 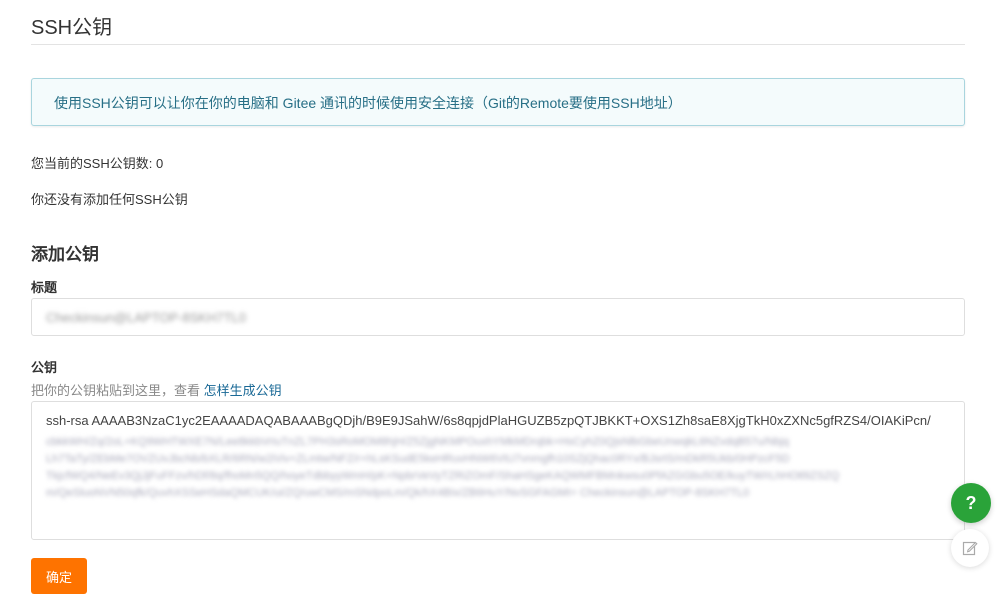 What do you see at coordinates (498, 44) in the screenshot?
I see `title-divider` at bounding box center [498, 44].